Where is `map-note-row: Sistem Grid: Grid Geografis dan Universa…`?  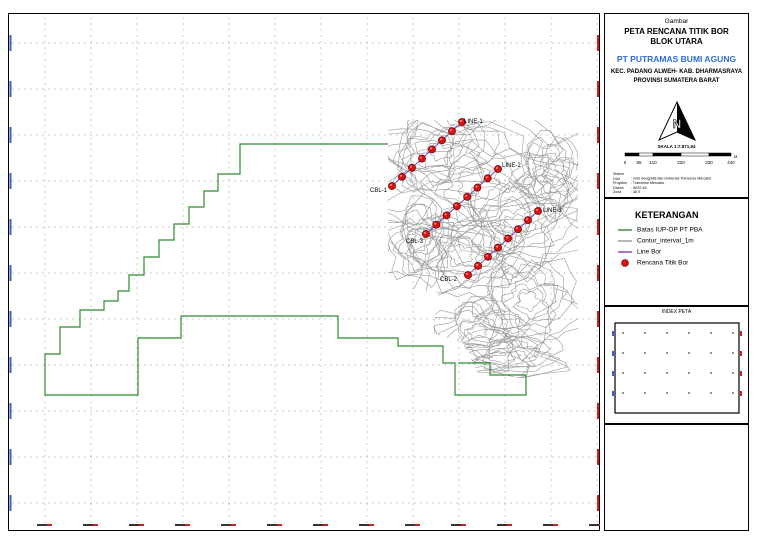 map-note-row: Sistem Grid: Grid Geografis dan Universa… is located at coordinates (662, 176).